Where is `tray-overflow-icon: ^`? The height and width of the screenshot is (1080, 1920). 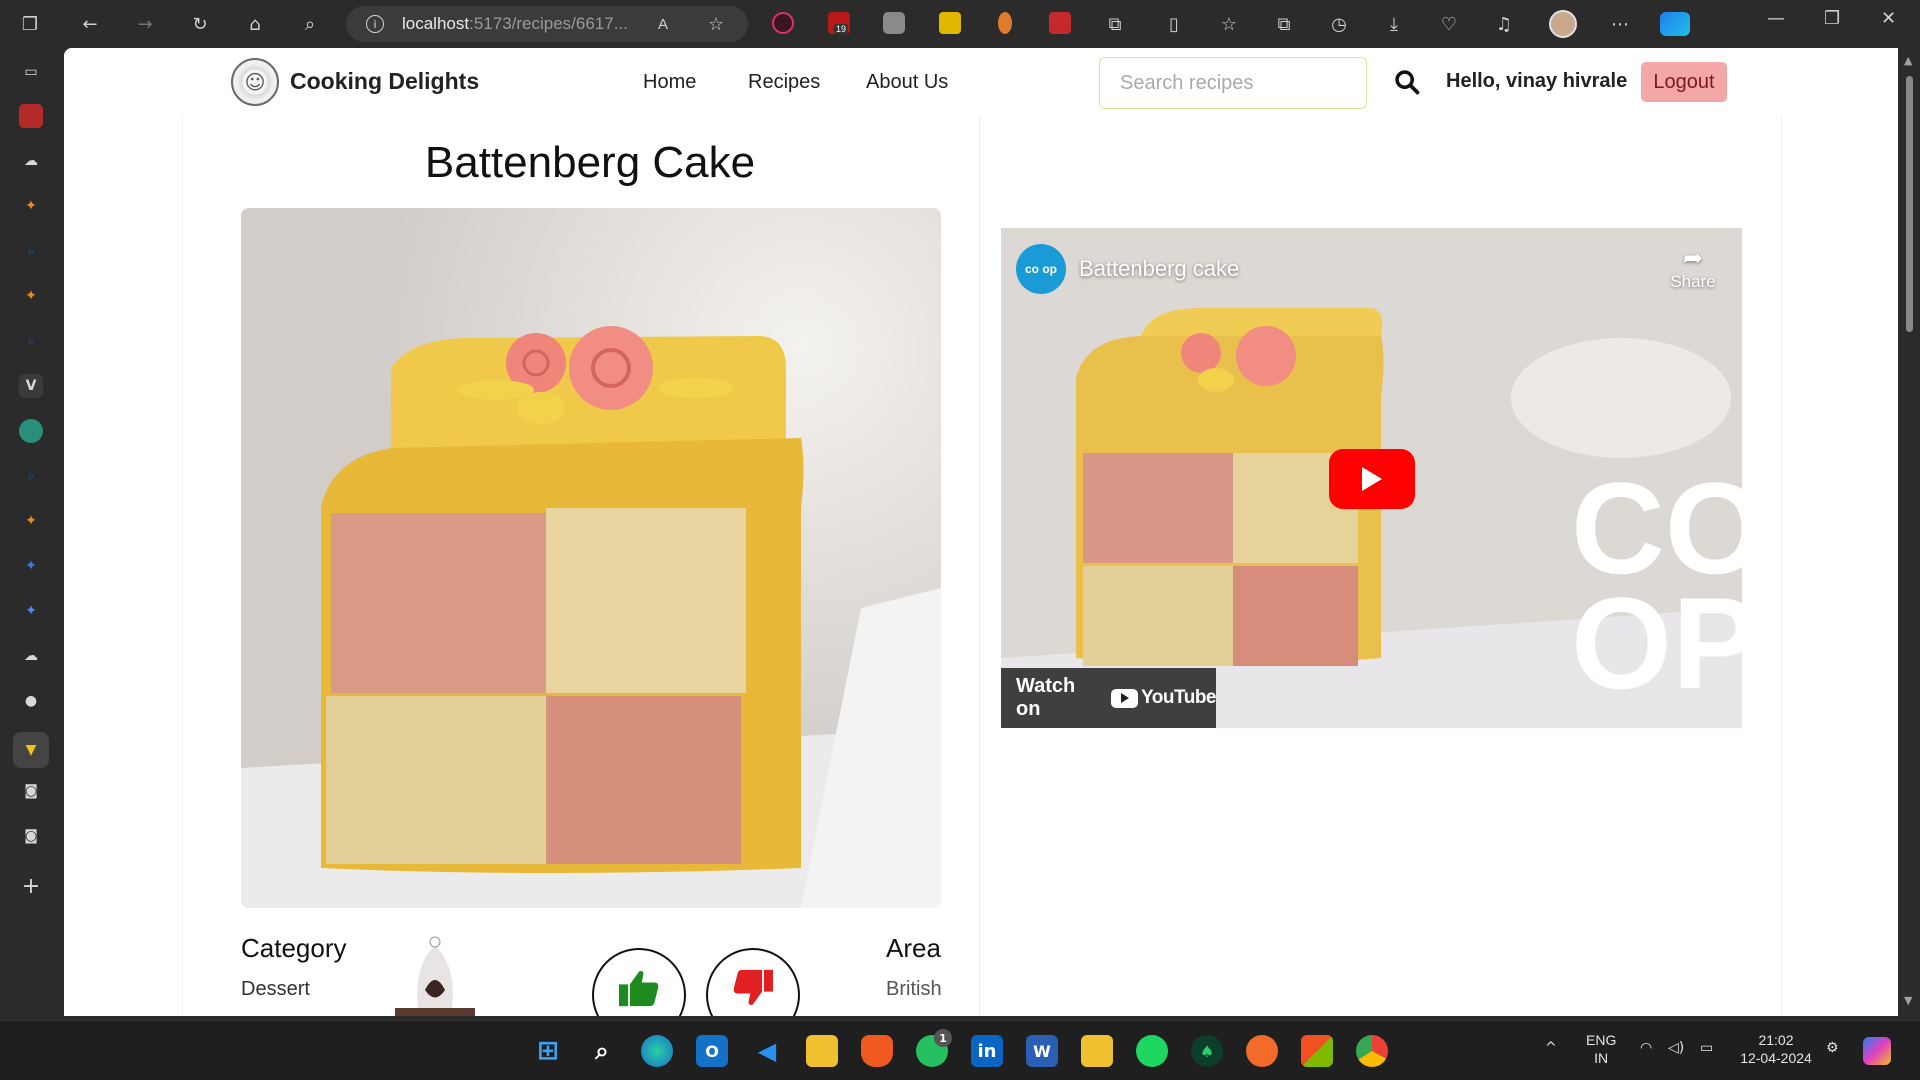 tray-overflow-icon: ^ is located at coordinates (1551, 1048).